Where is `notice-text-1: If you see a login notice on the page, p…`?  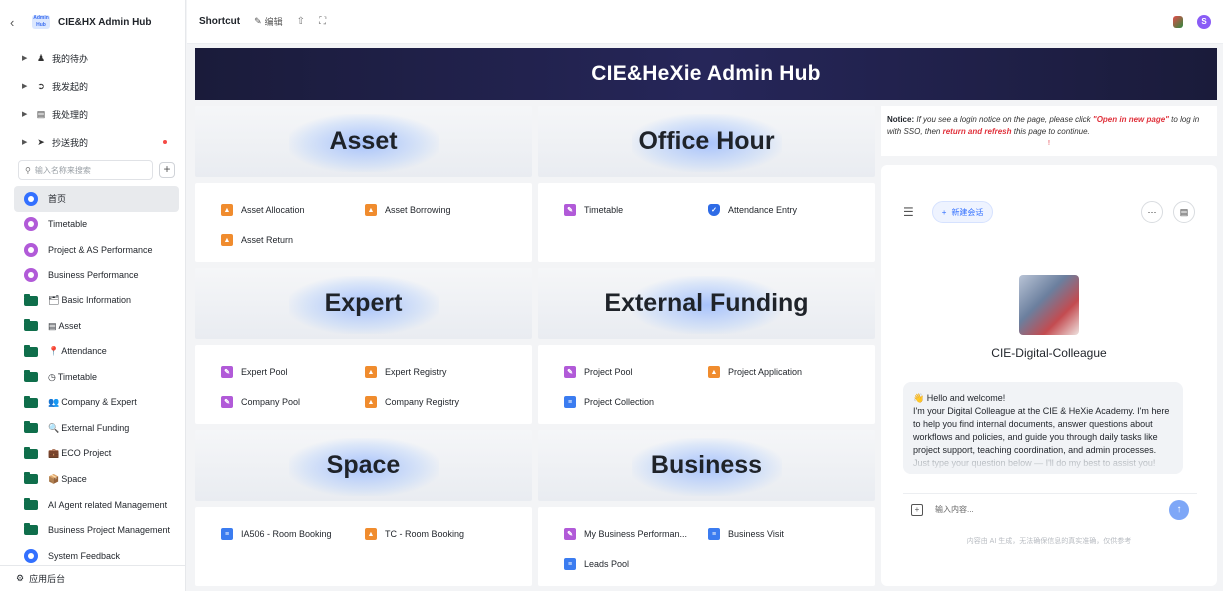 notice-text-1: If you see a login notice on the page, p… is located at coordinates (1003, 119).